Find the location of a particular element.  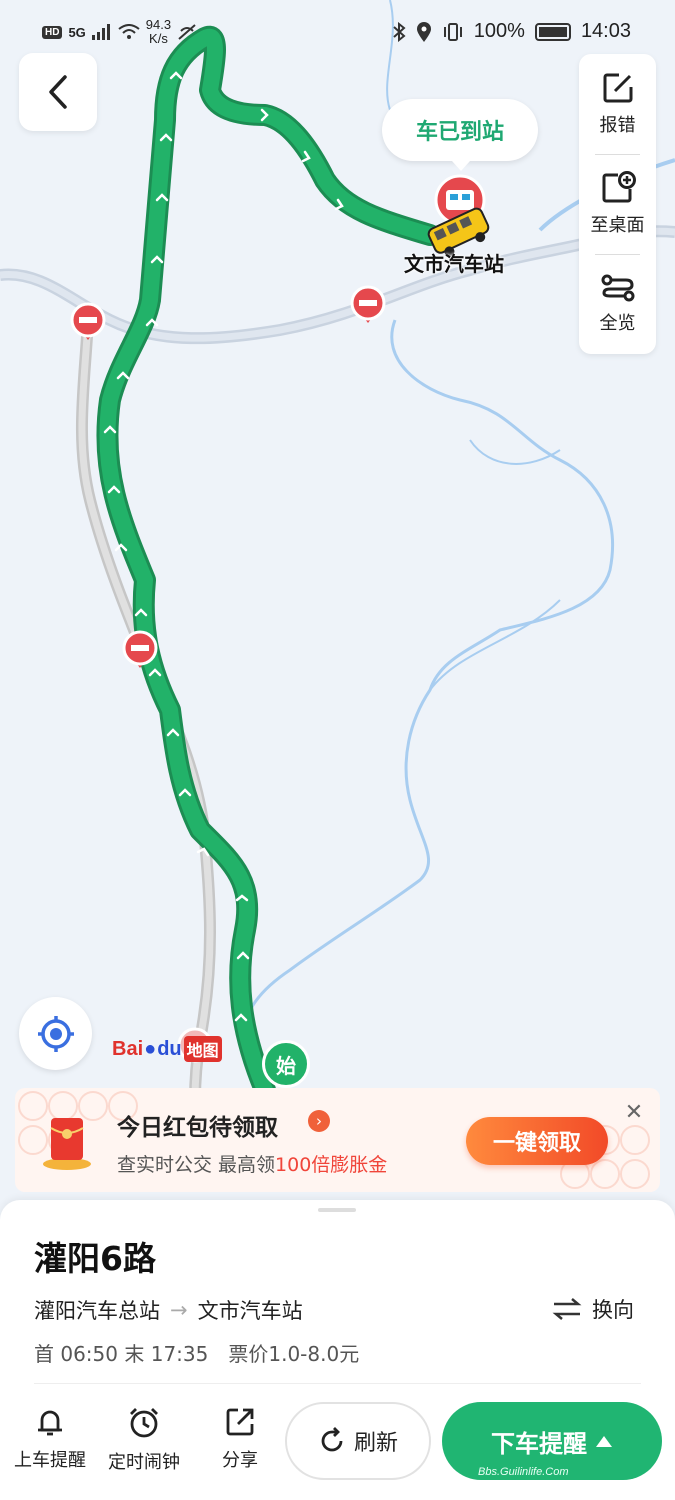

crosshair-icon is located at coordinates (55, 1033).